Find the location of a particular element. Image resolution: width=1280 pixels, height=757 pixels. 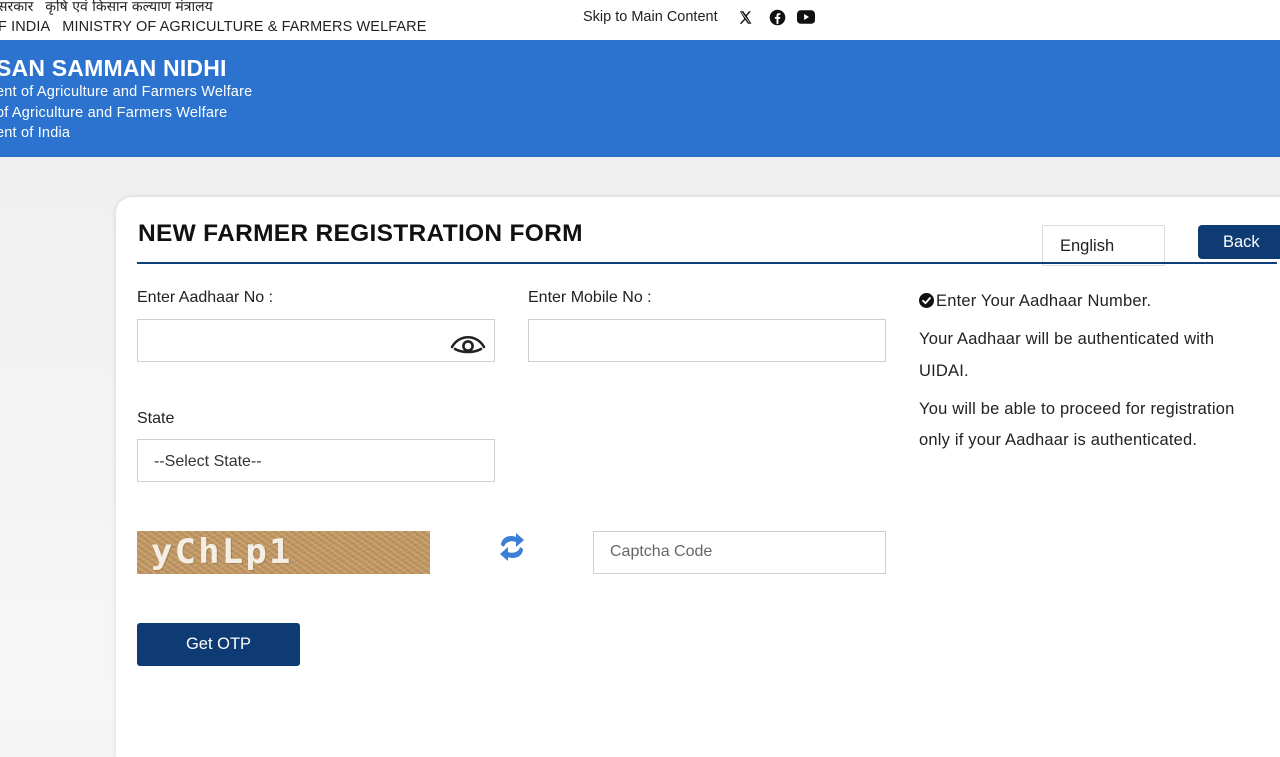

mobile-label: Enter Mobile No : is located at coordinates (590, 297).